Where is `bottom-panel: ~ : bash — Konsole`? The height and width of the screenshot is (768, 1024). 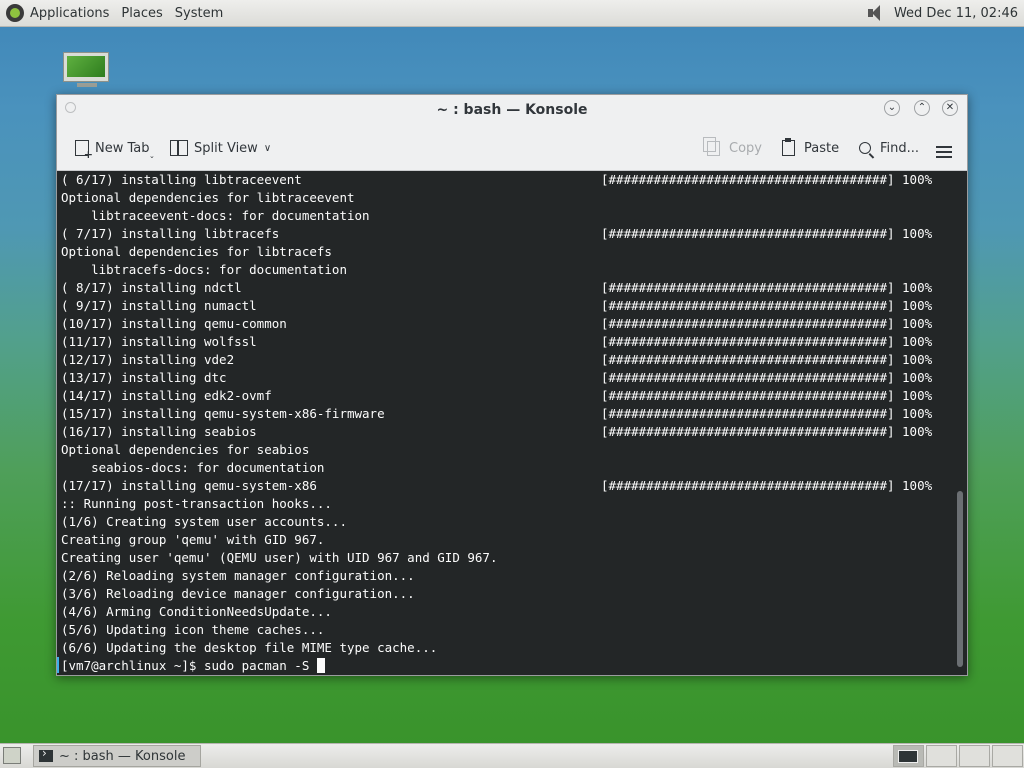 bottom-panel: ~ : bash — Konsole is located at coordinates (512, 755).